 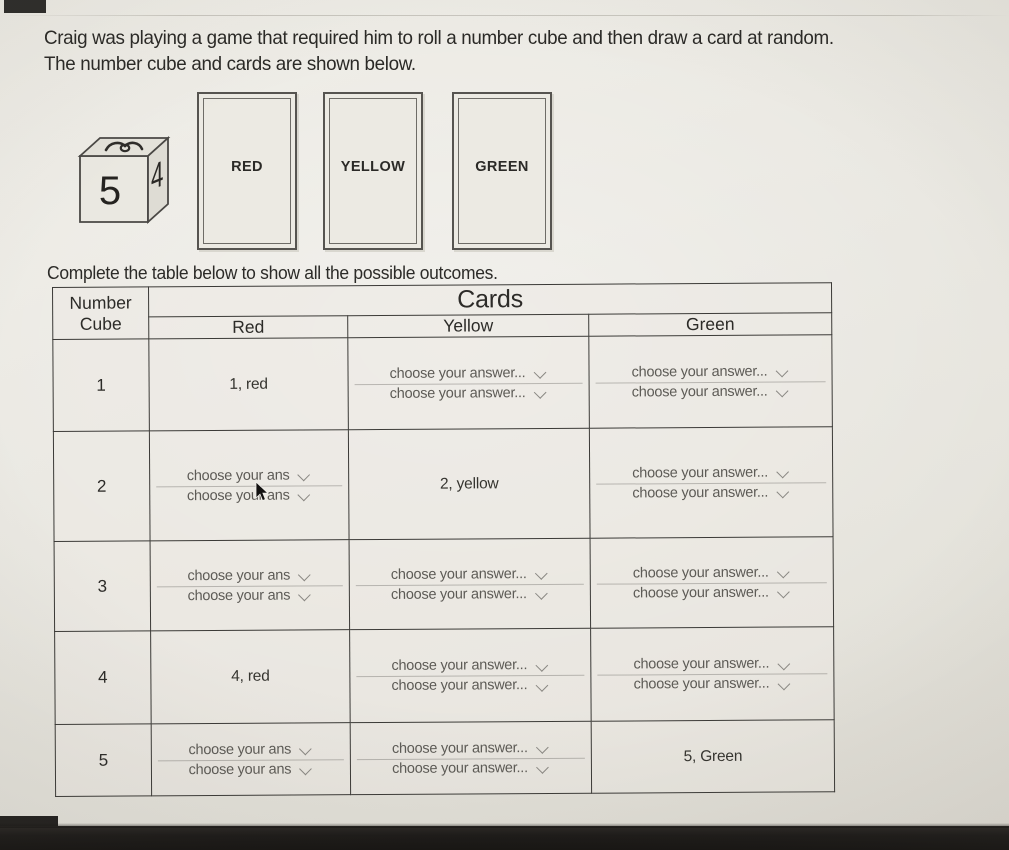 I want to click on header-divider, so click(x=504, y=15).